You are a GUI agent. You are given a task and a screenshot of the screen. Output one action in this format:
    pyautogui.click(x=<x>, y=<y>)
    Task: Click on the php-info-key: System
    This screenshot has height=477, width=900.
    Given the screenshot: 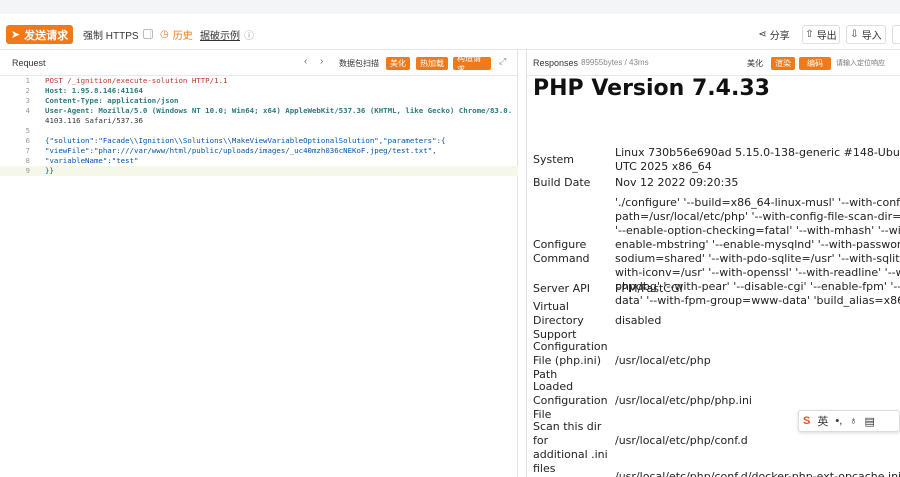 What is the action you would take?
    pyautogui.click(x=574, y=160)
    